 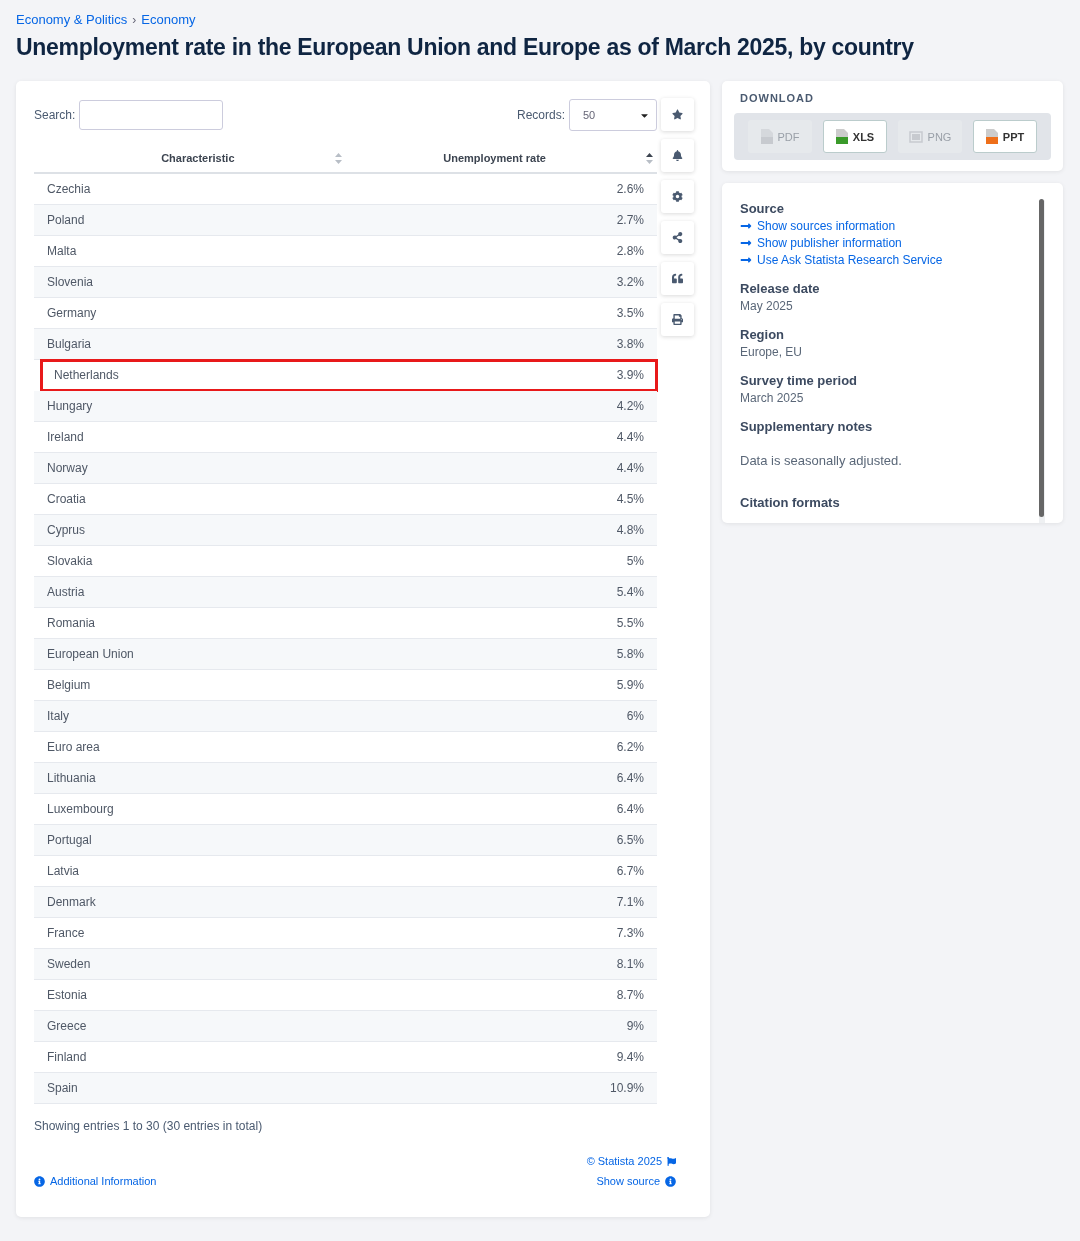 I want to click on rate-cell: 9%, so click(x=635, y=1026).